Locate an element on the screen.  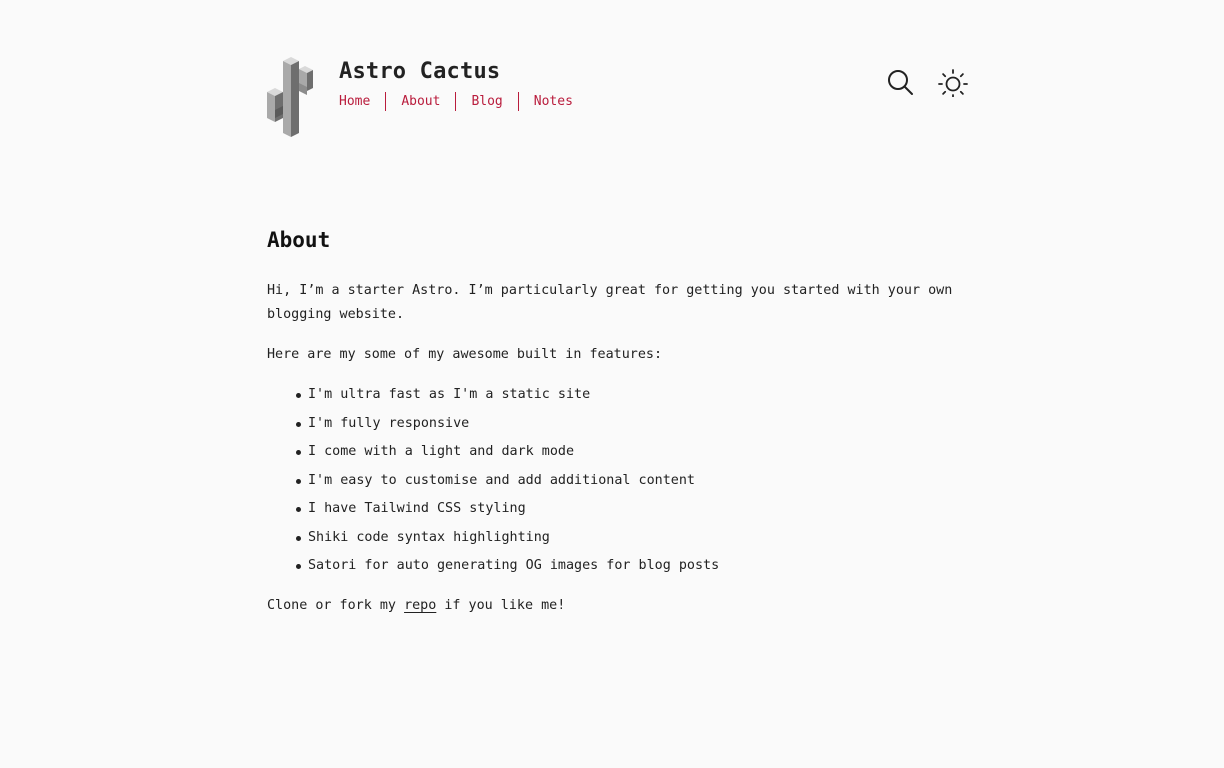
closing-text-before: Clone or fork my is located at coordinates (336, 605).